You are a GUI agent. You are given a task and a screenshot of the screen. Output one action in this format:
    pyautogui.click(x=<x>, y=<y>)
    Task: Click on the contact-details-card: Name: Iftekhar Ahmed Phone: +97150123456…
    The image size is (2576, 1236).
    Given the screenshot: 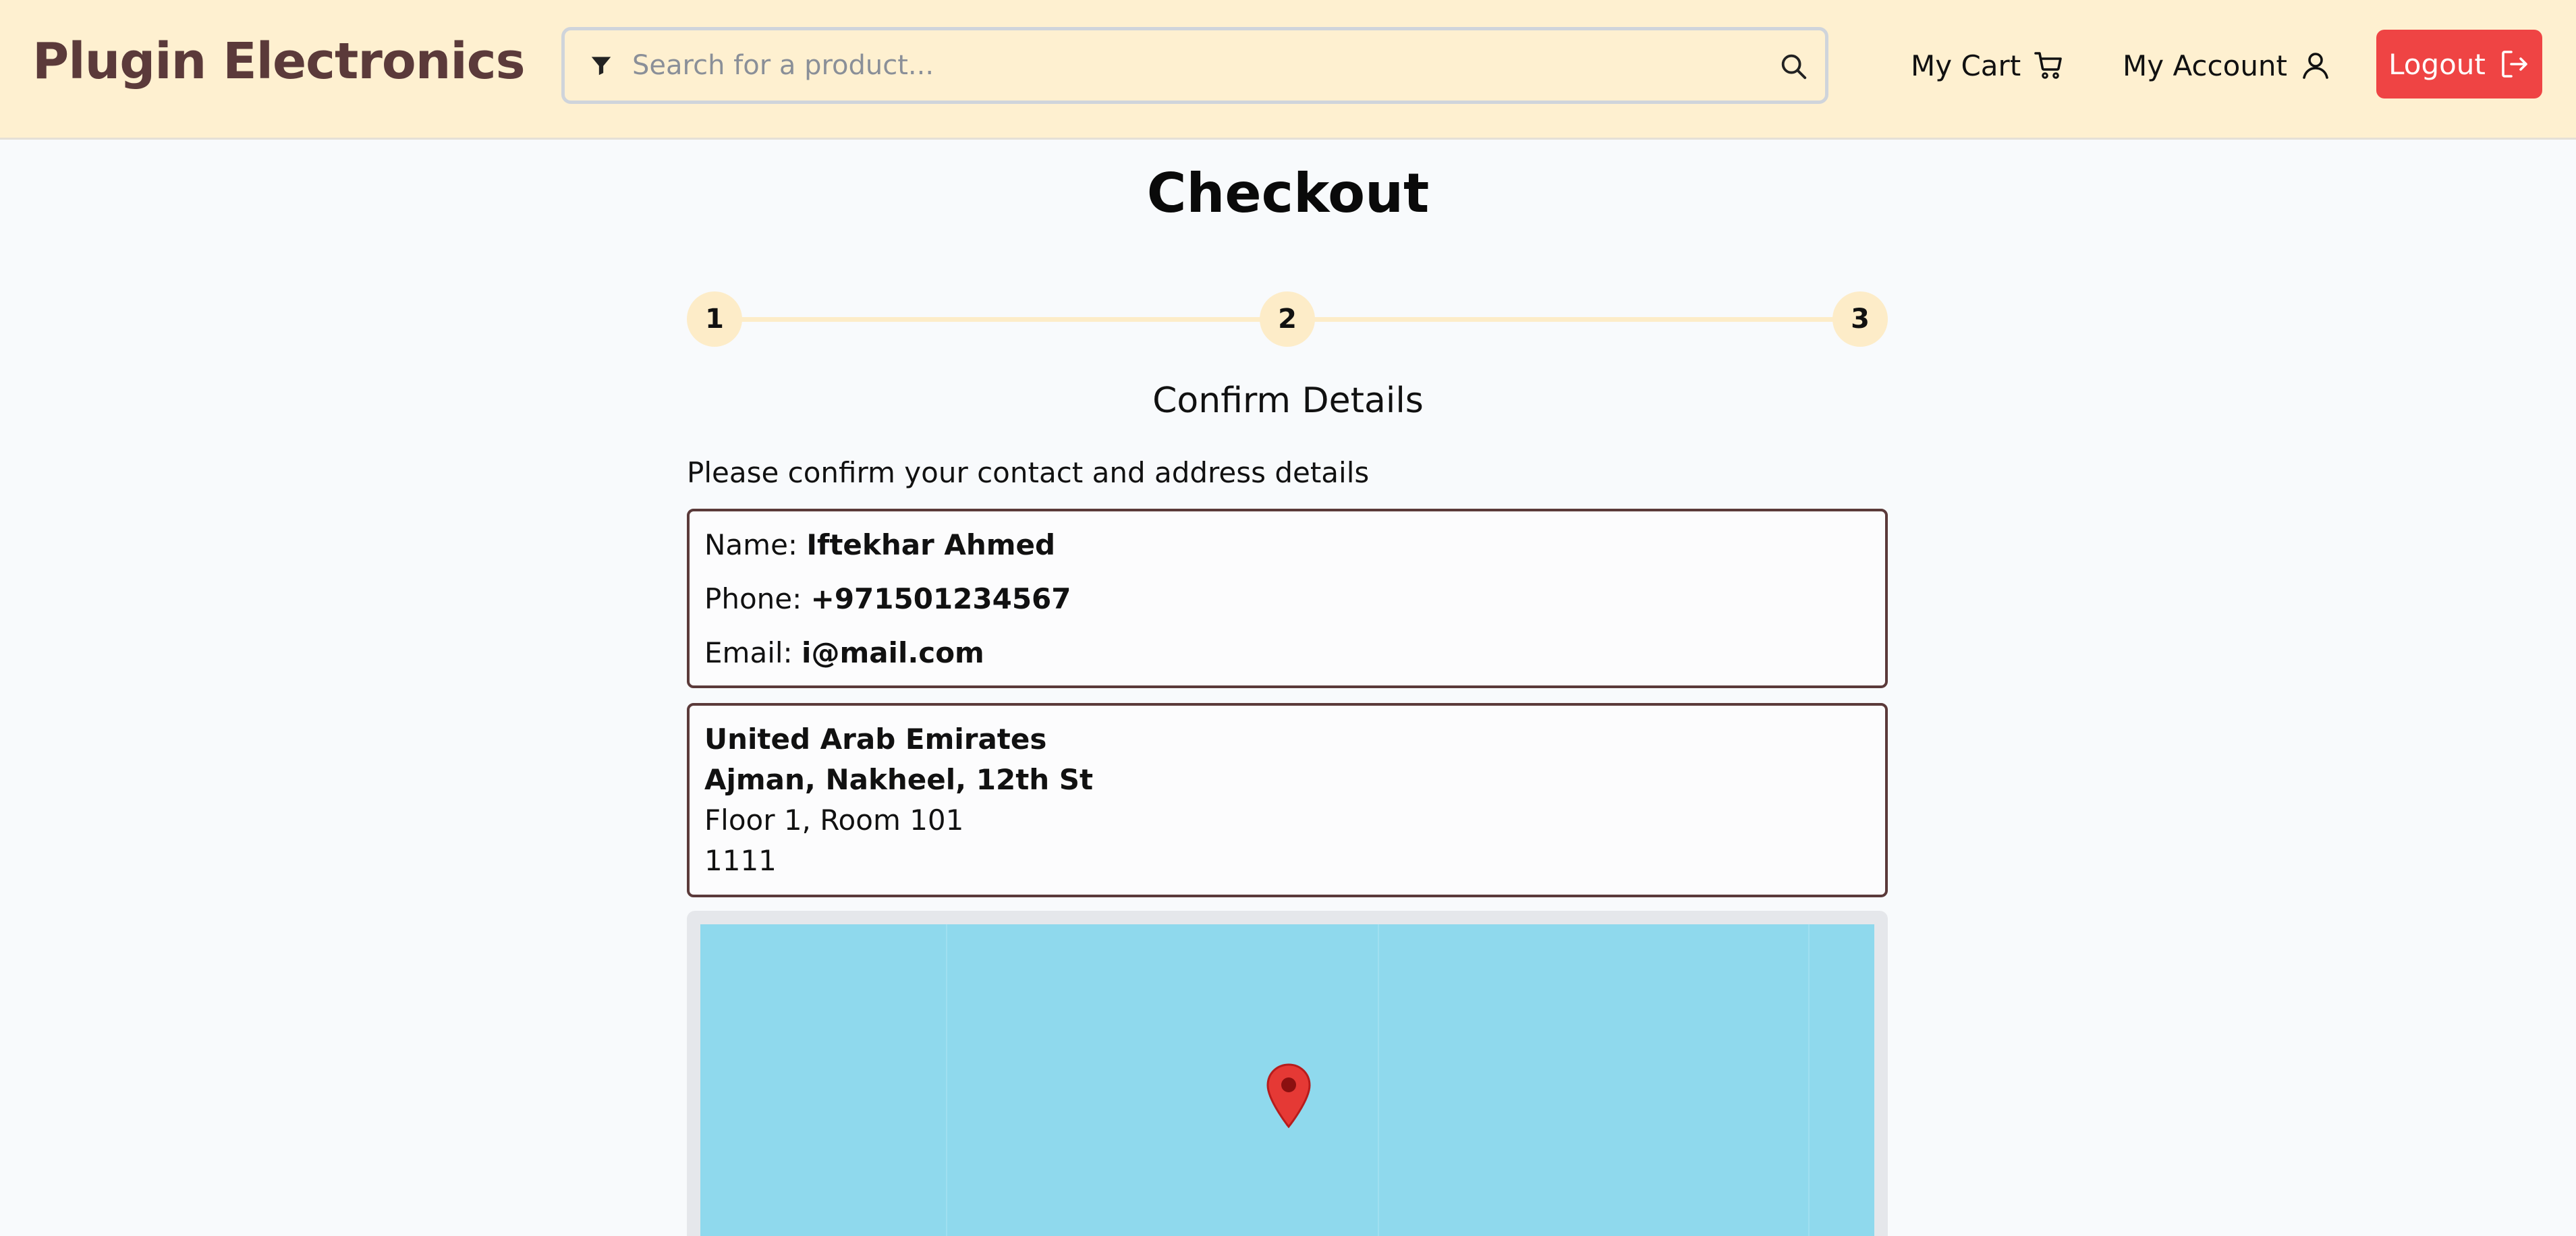 What is the action you would take?
    pyautogui.click(x=1287, y=598)
    